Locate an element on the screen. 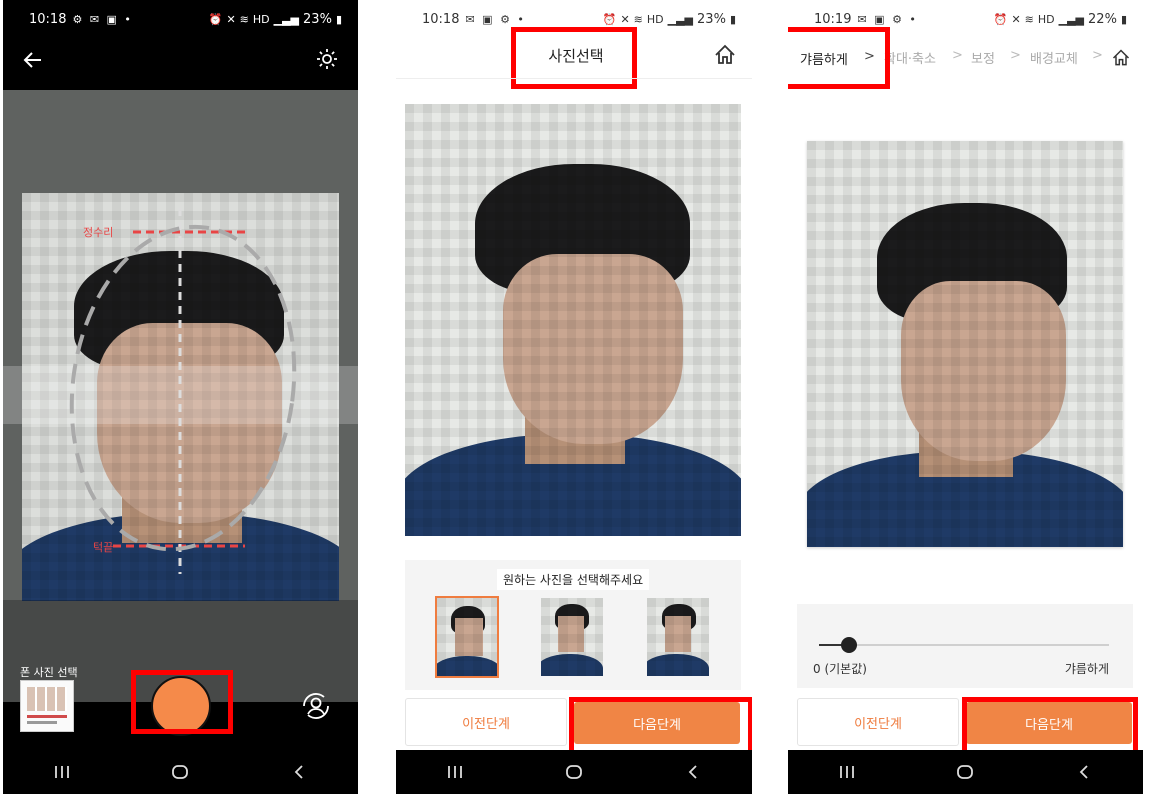  status-time: 10:19 is located at coordinates (833, 19).